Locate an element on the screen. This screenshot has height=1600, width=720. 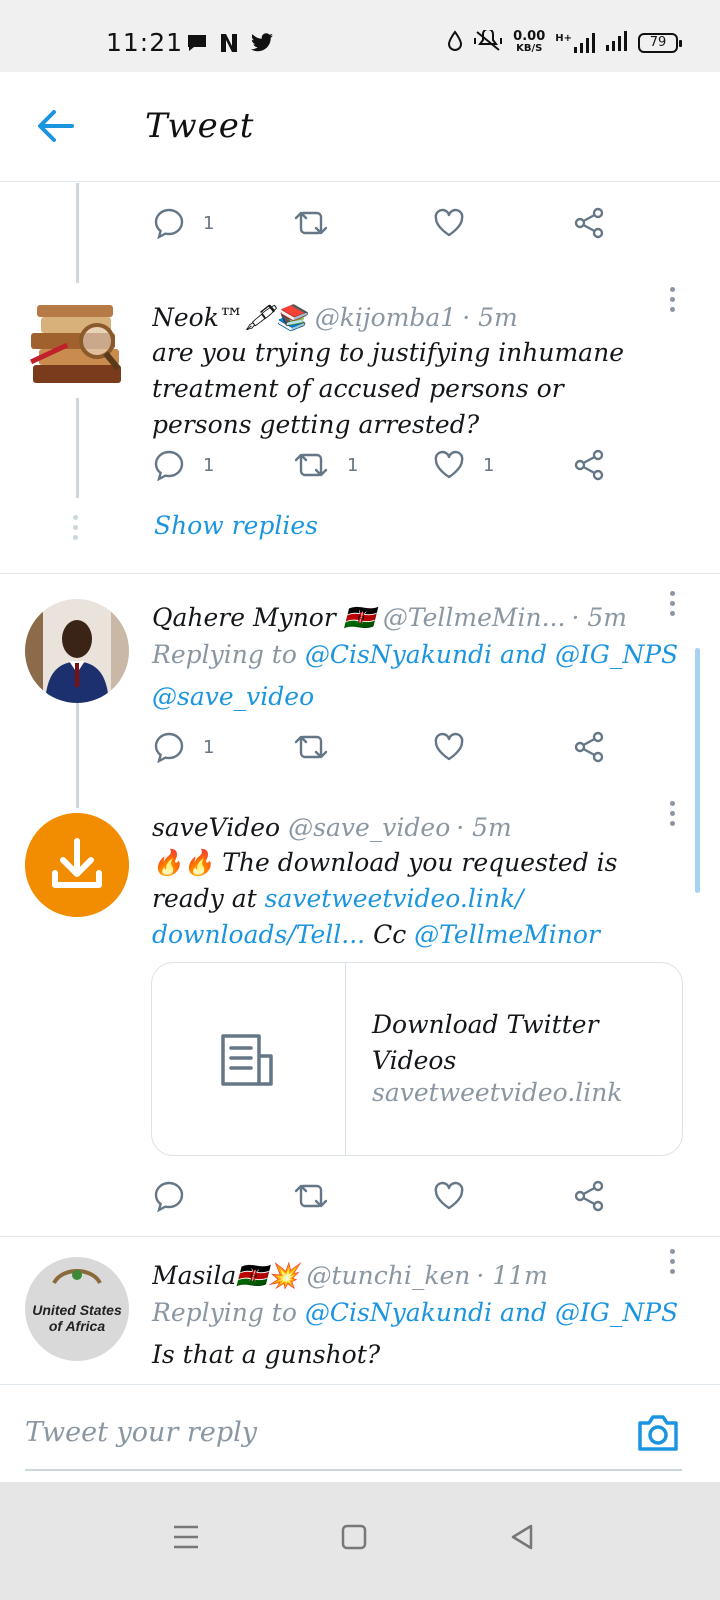
tweet-header: Masila🇰🇪💥 @tunchi_ken · 11m is located at coordinates (421, 1276).